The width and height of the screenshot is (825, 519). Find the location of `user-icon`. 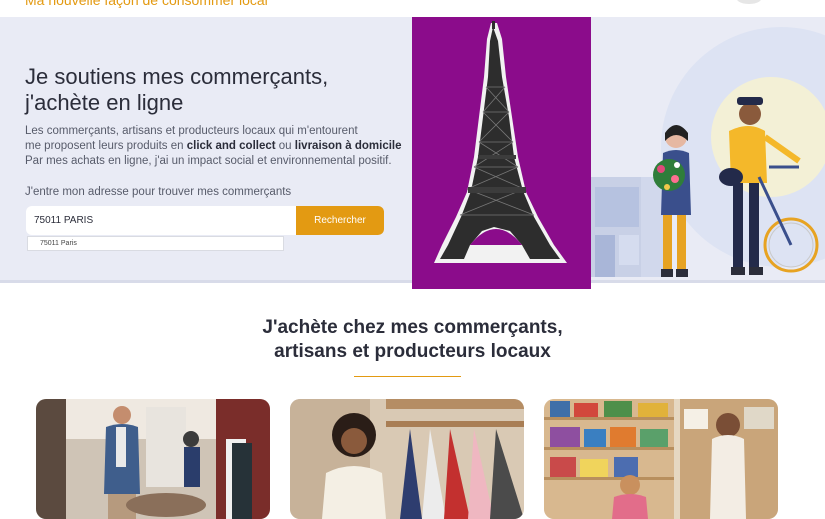

user-icon is located at coordinates (749, 2).